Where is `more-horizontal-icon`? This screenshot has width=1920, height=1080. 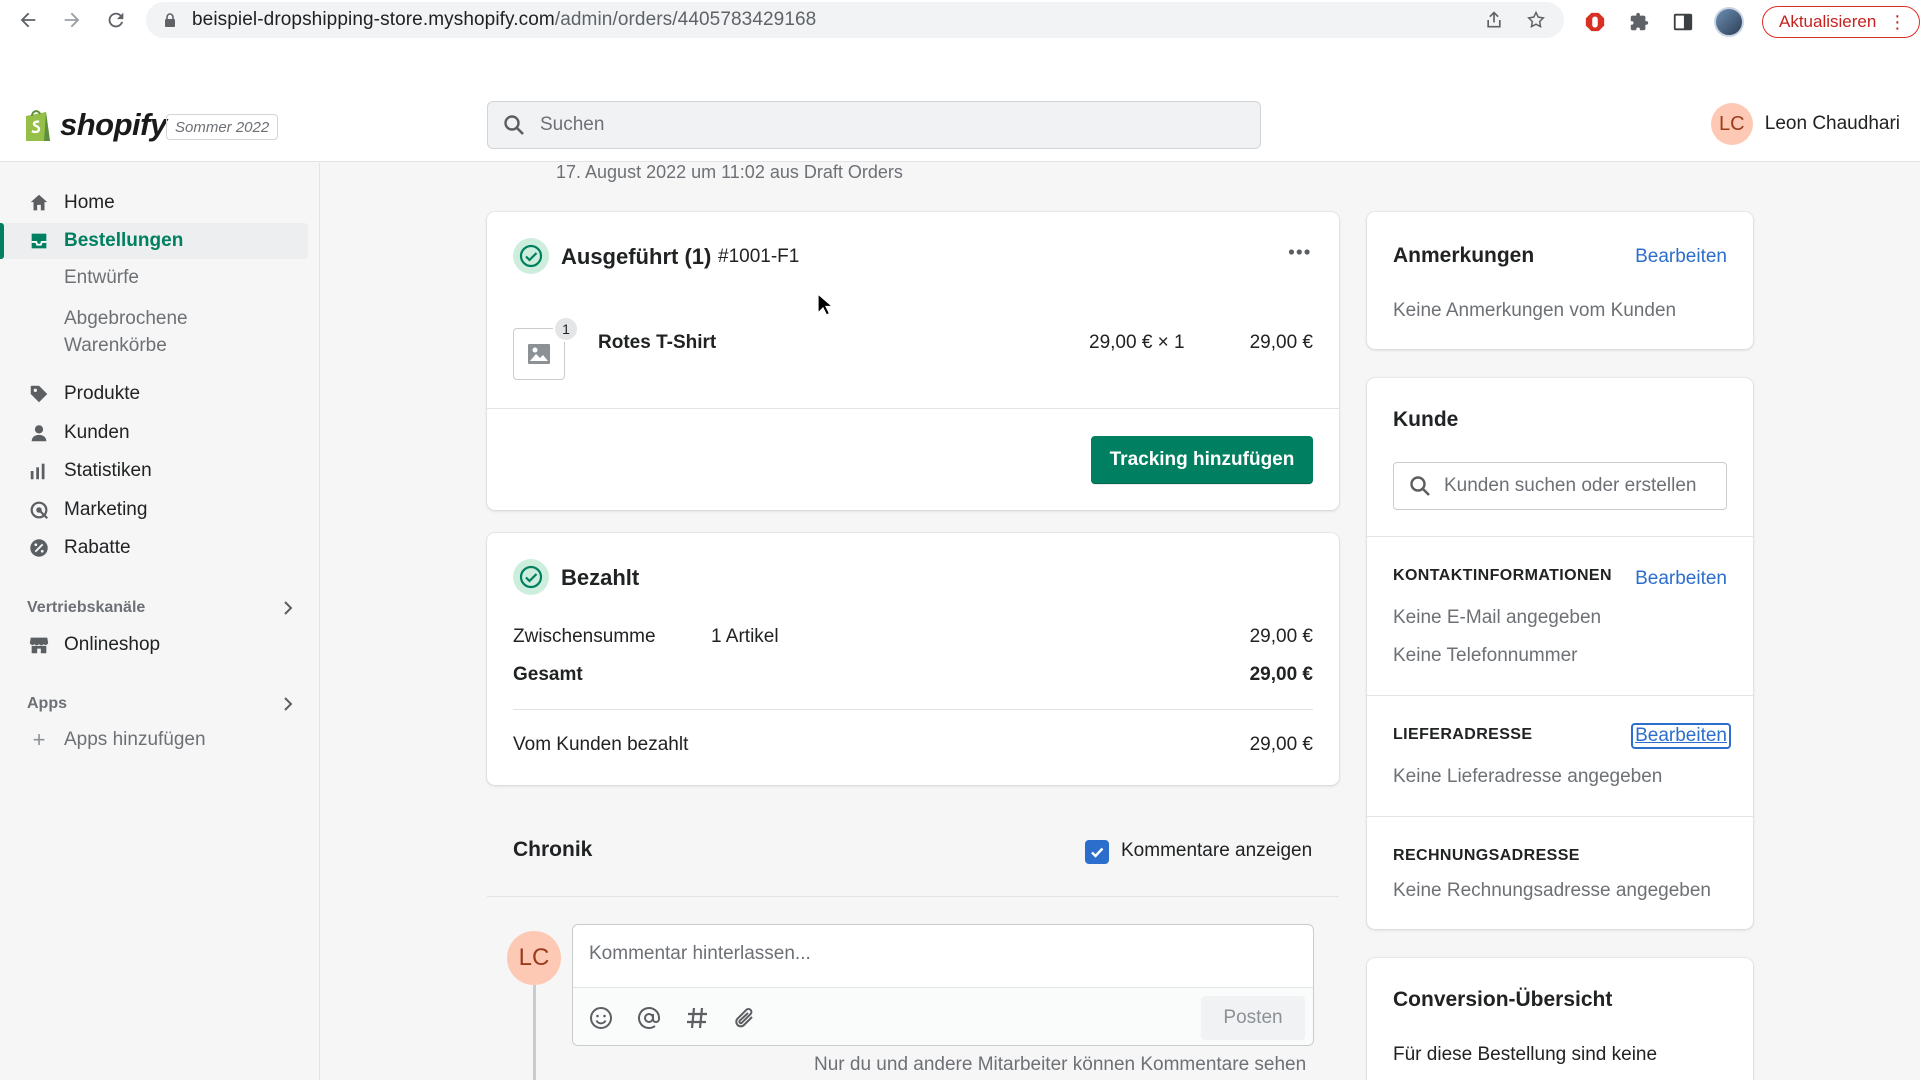 more-horizontal-icon is located at coordinates (1301, 252).